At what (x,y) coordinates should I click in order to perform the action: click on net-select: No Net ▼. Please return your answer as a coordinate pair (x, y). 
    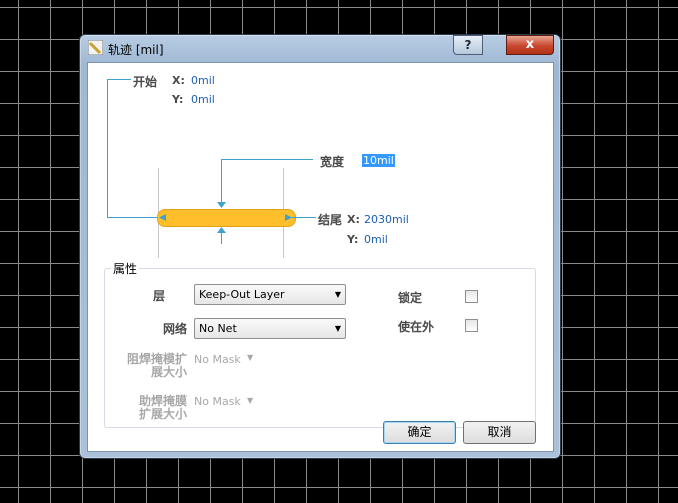
    Looking at the image, I should click on (270, 328).